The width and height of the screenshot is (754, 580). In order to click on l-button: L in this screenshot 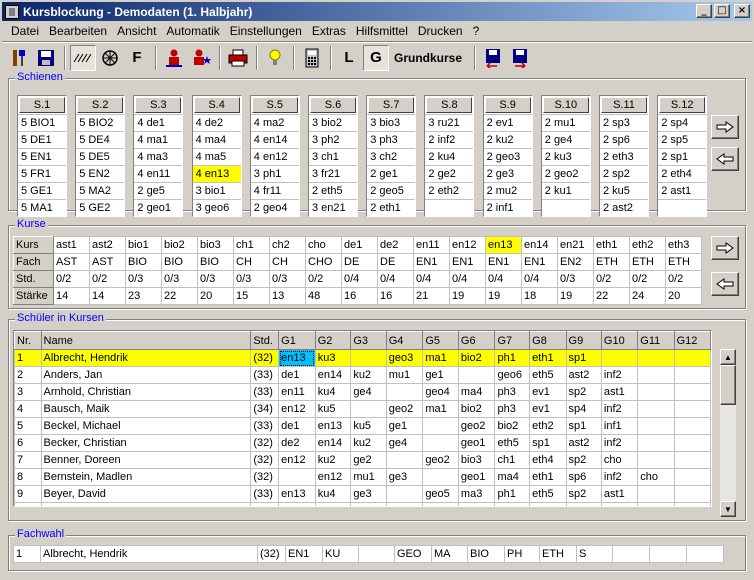, I will do `click(349, 58)`.